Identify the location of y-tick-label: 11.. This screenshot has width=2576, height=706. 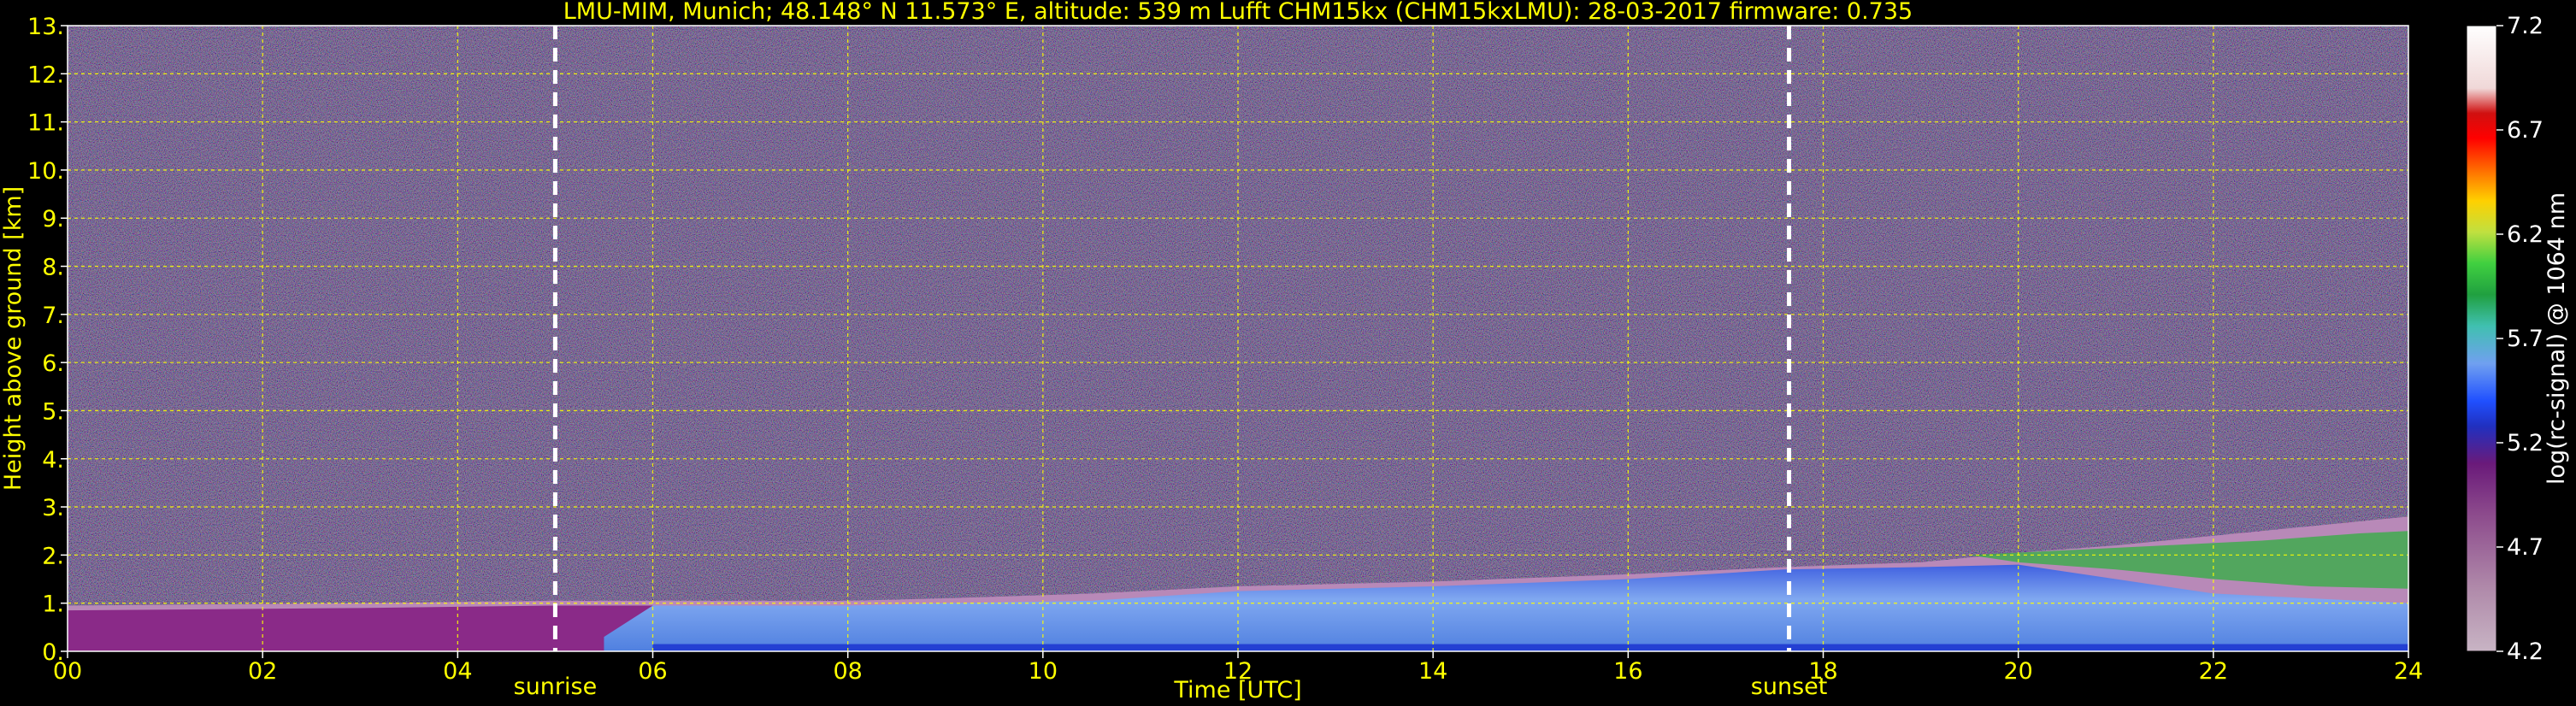
(45, 123).